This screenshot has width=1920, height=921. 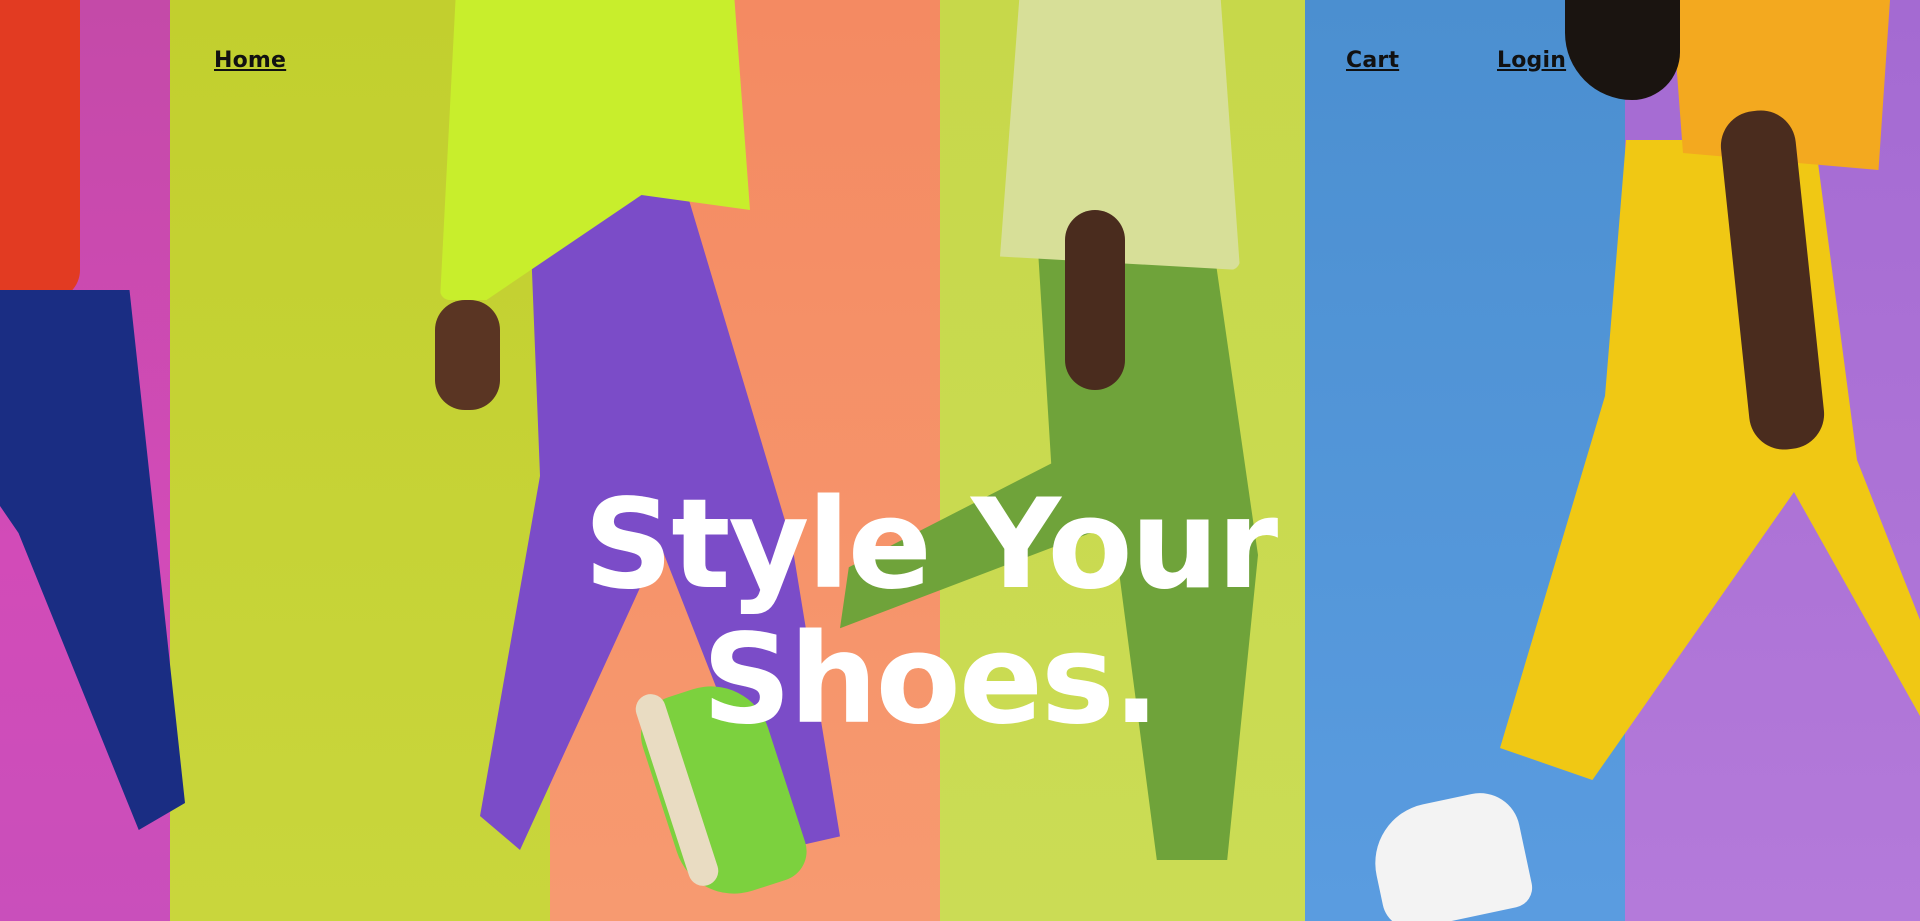 I want to click on nav-cart-link: Cart, so click(x=1372, y=60).